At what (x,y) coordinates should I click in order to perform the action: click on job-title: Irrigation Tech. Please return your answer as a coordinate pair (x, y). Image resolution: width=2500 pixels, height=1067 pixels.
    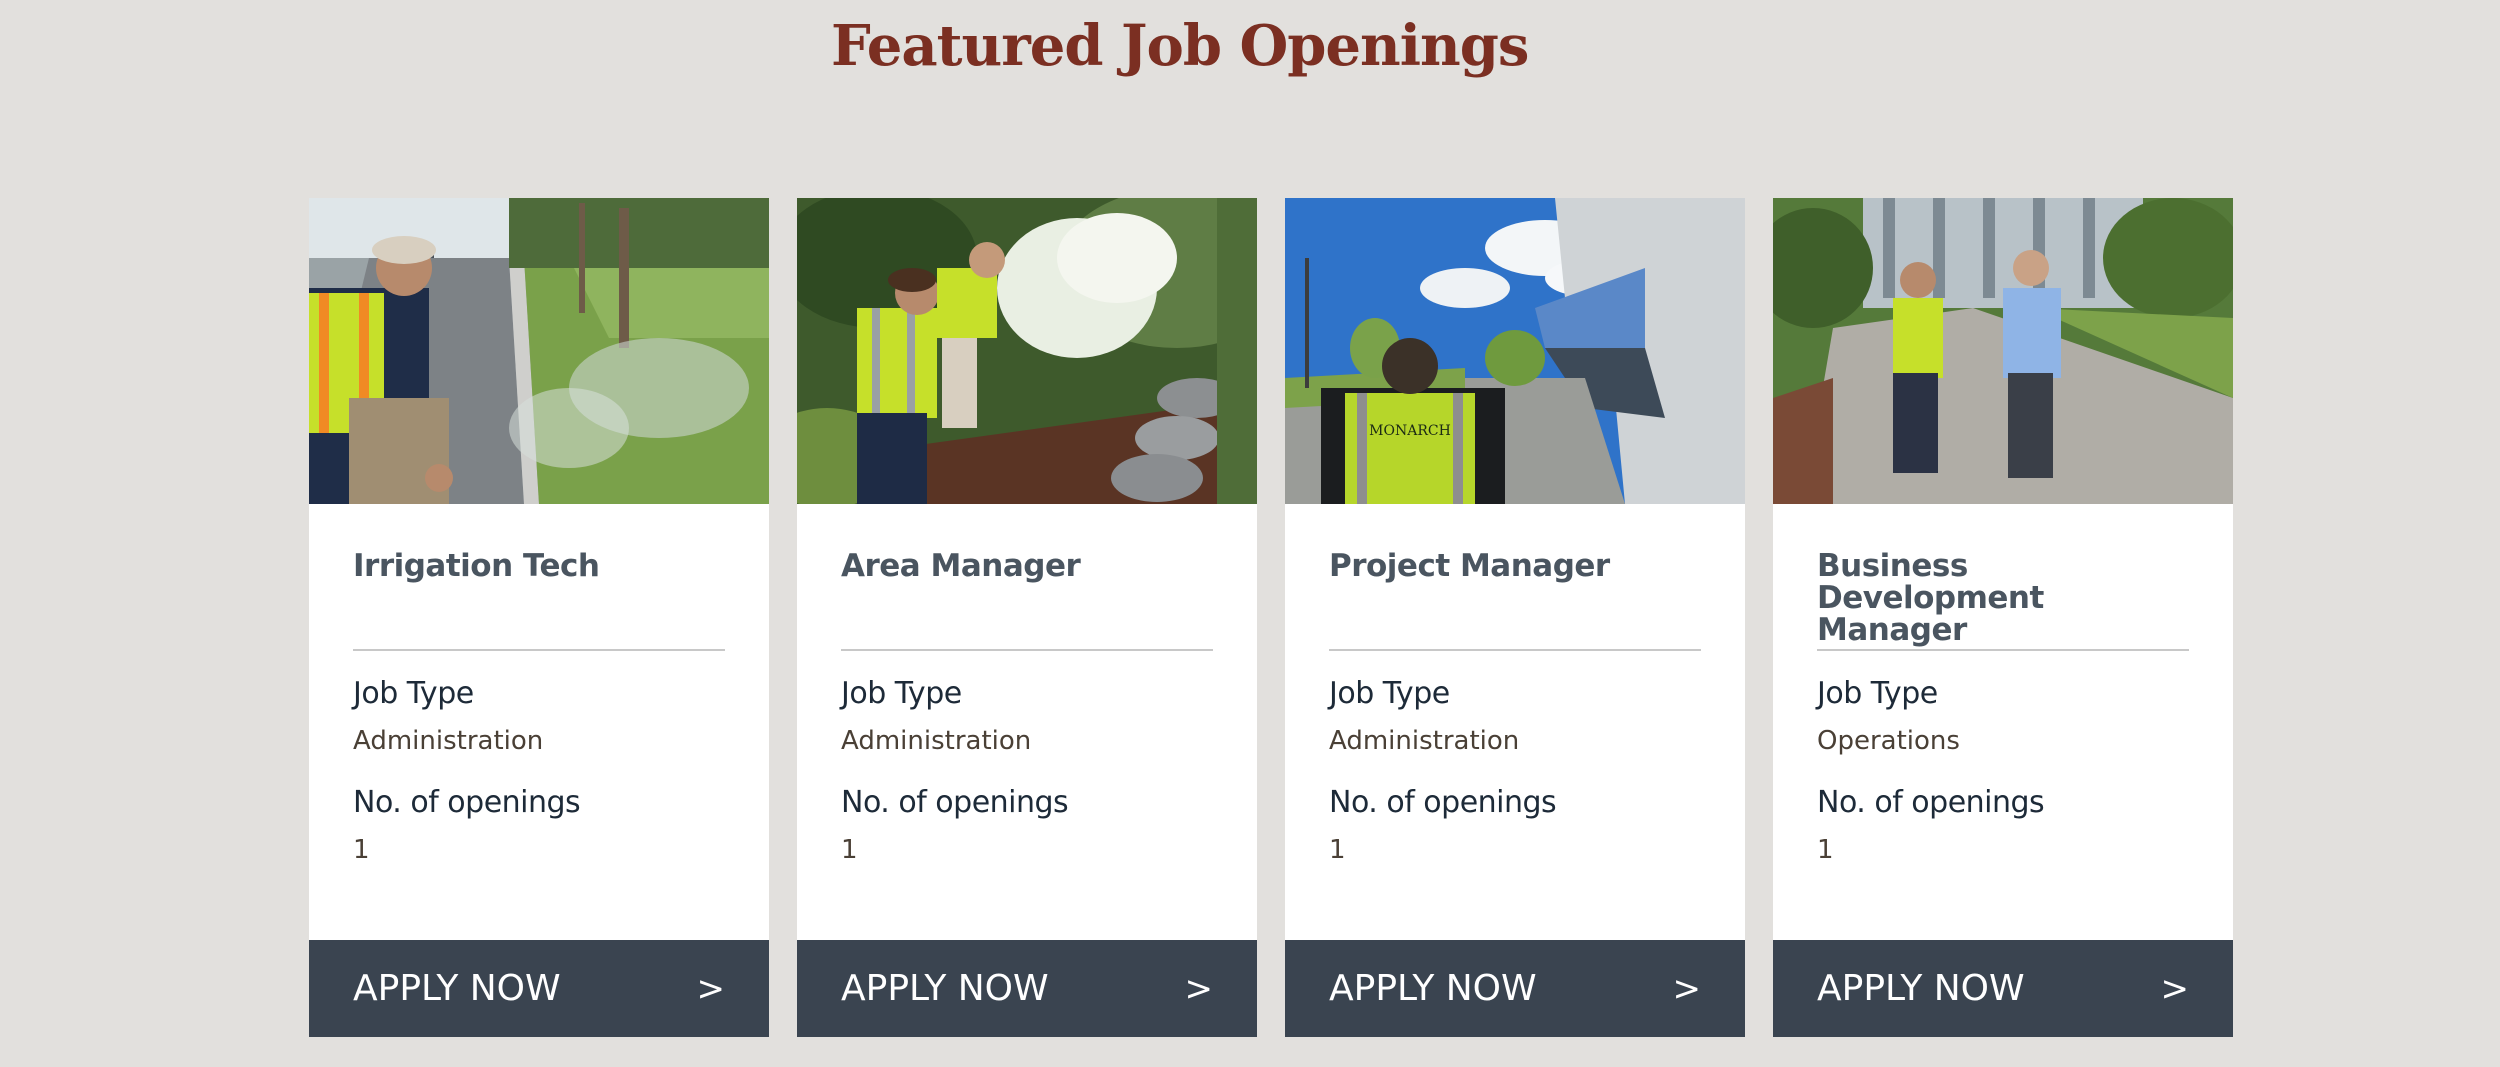
    Looking at the image, I should click on (476, 566).